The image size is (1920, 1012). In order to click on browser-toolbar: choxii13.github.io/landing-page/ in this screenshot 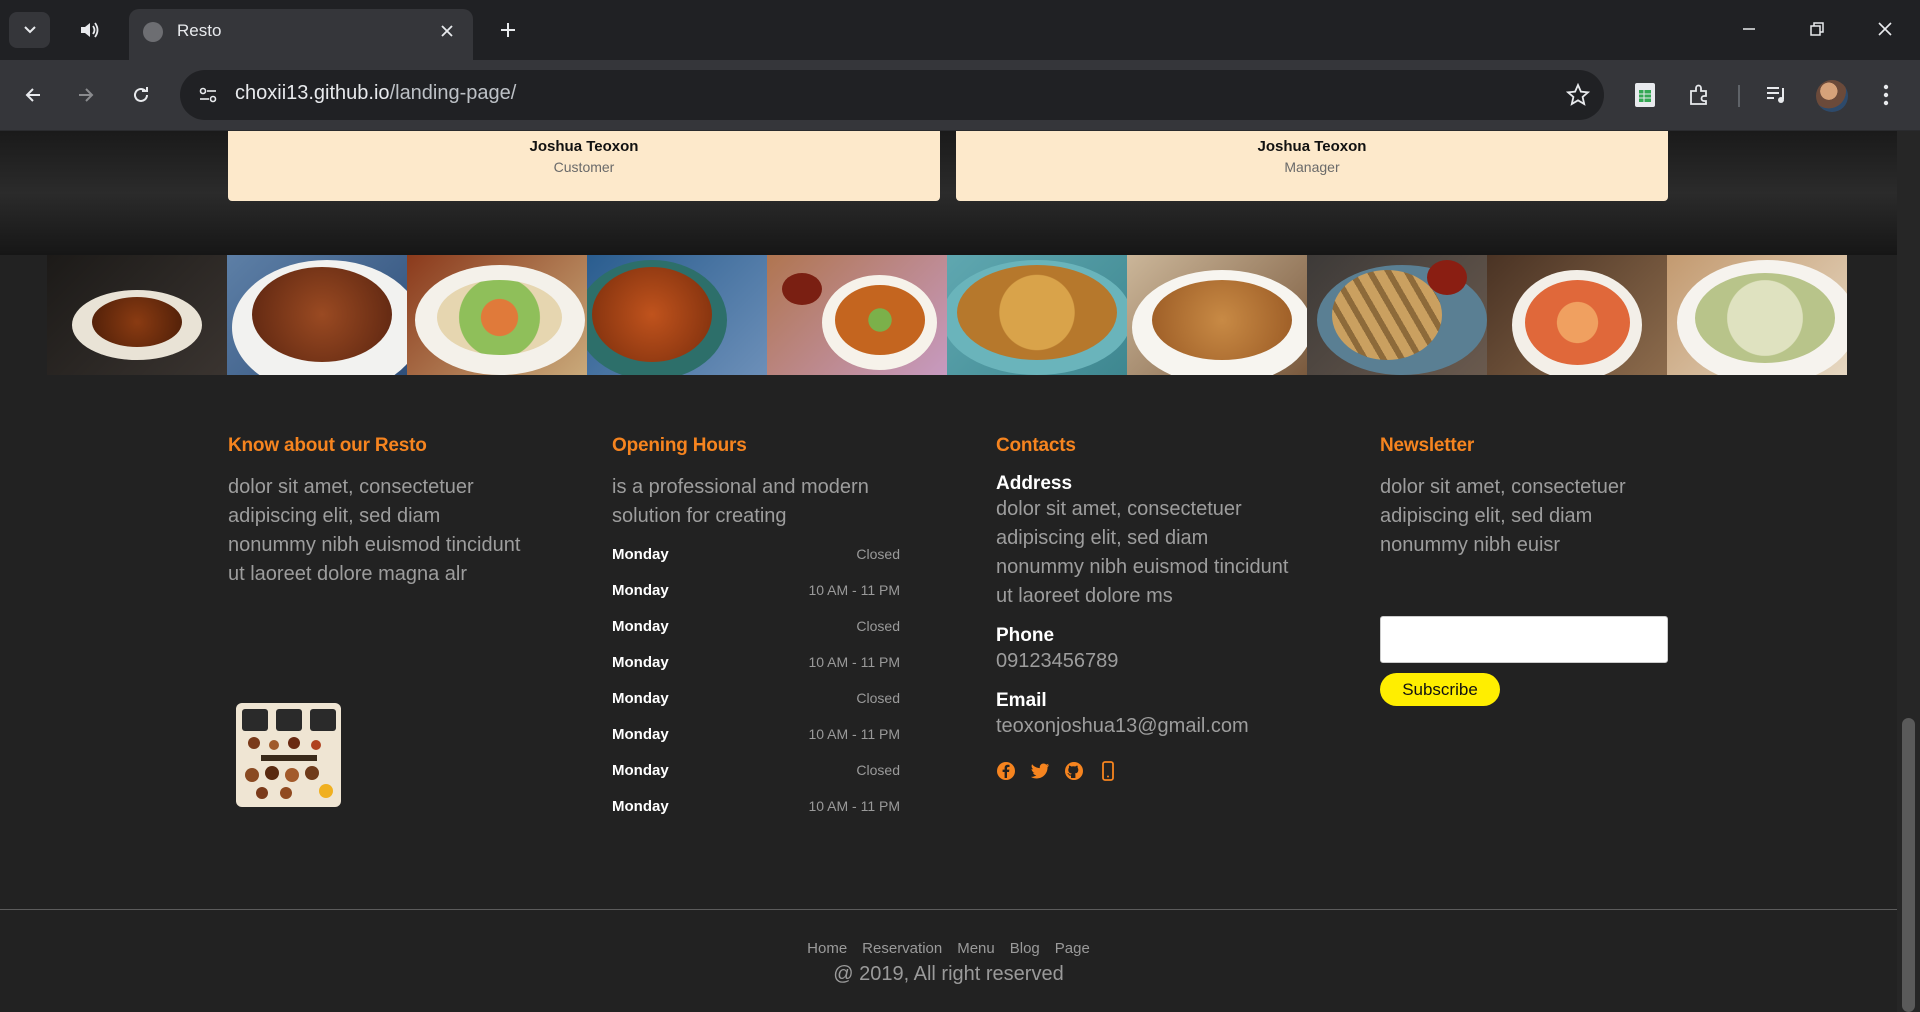, I will do `click(960, 95)`.